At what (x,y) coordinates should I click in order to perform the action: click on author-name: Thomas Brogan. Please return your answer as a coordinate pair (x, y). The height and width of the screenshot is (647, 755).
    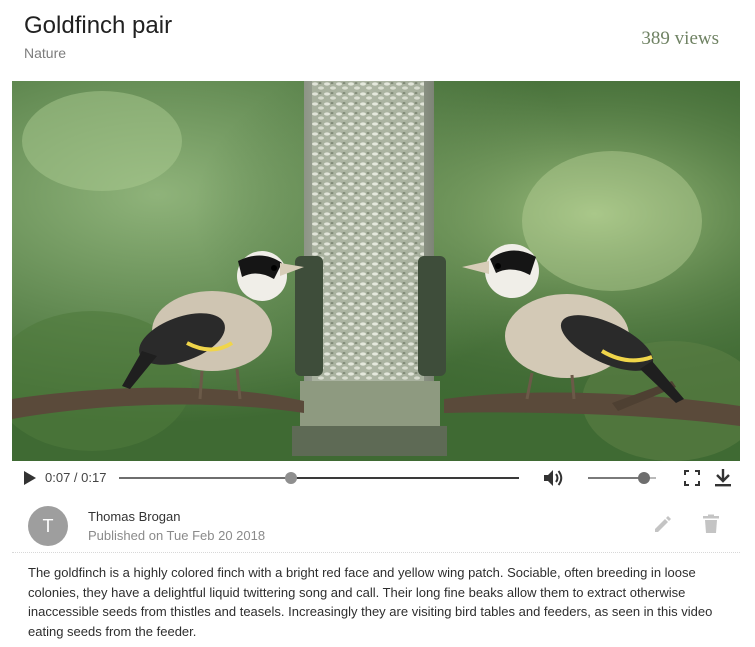
    Looking at the image, I should click on (134, 516).